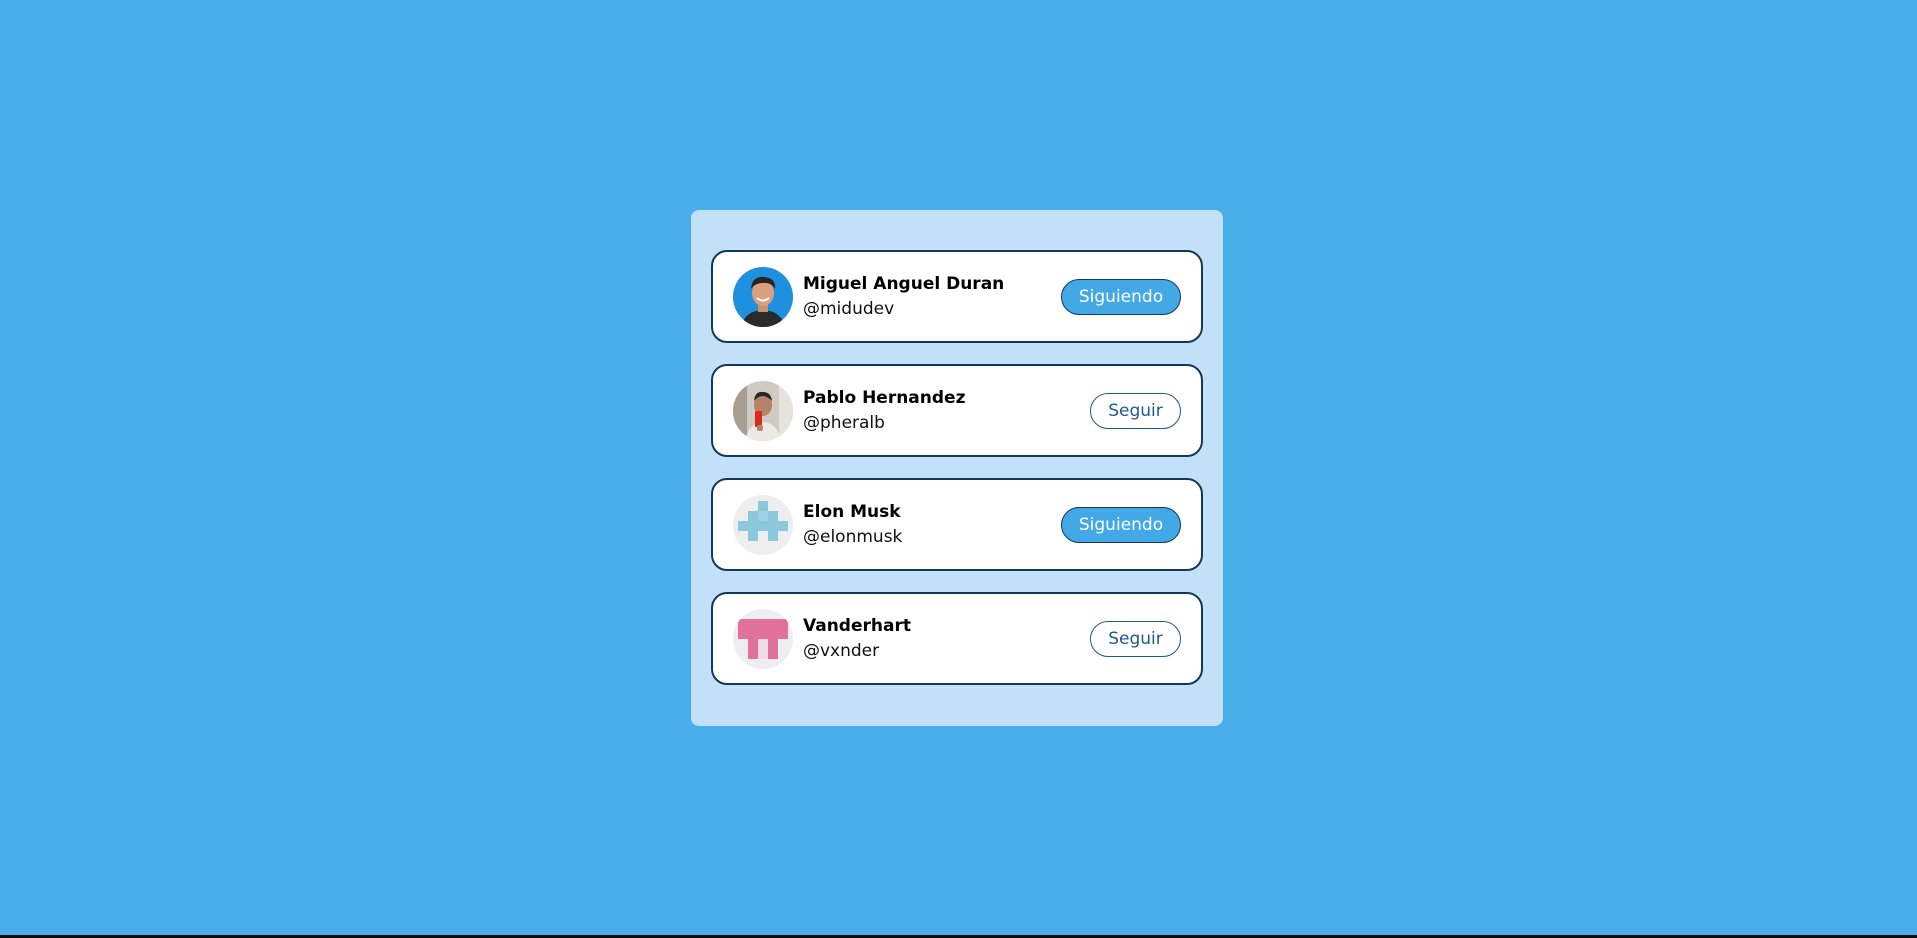 The width and height of the screenshot is (1917, 938). I want to click on user-handle: @pheralb, so click(844, 422).